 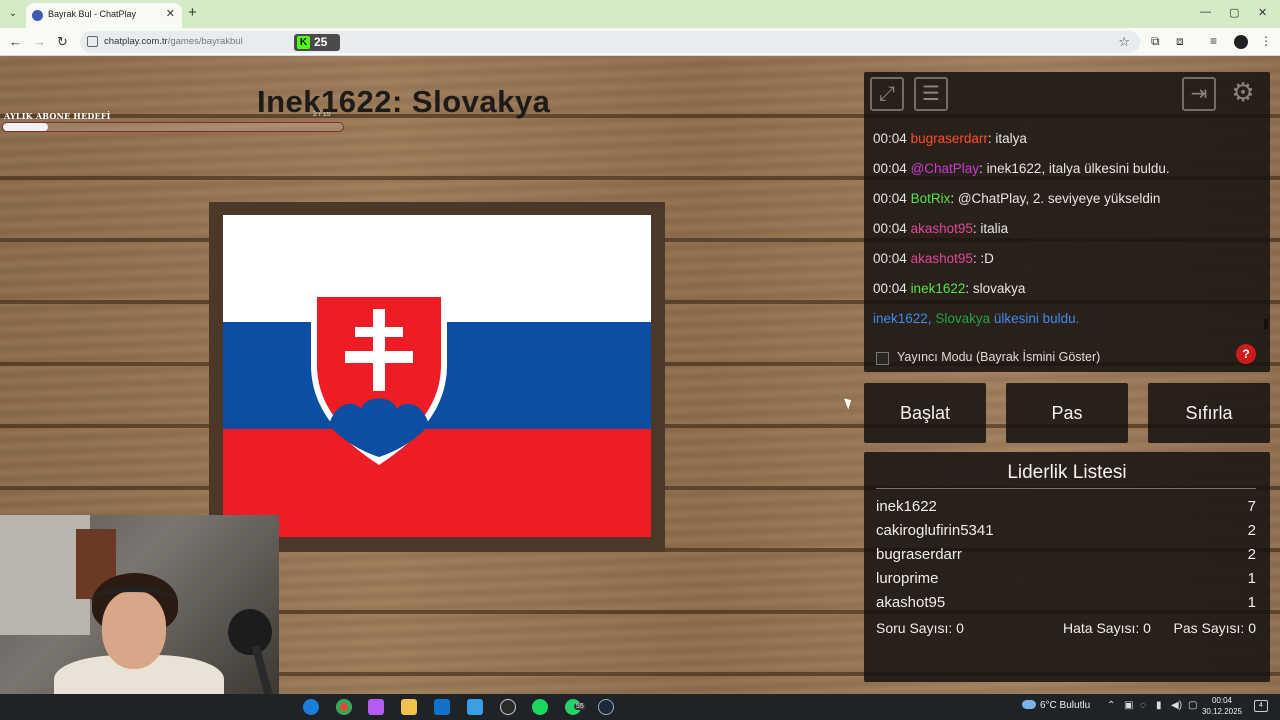 What do you see at coordinates (15, 41) in the screenshot?
I see `back-icon: ←` at bounding box center [15, 41].